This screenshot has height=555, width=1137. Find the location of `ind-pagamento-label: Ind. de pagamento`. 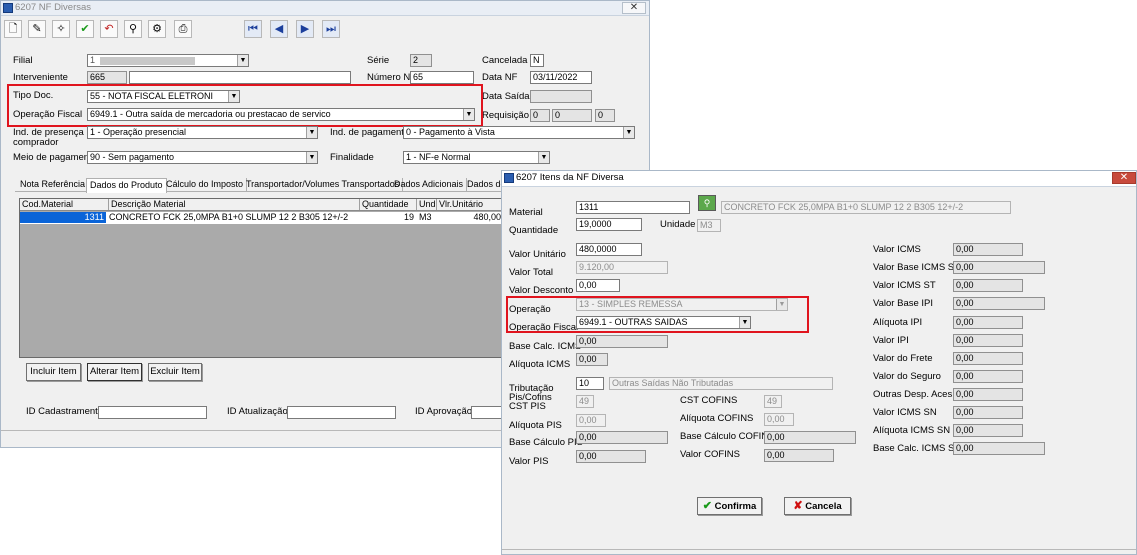

ind-pagamento-label: Ind. de pagamento is located at coordinates (370, 132).